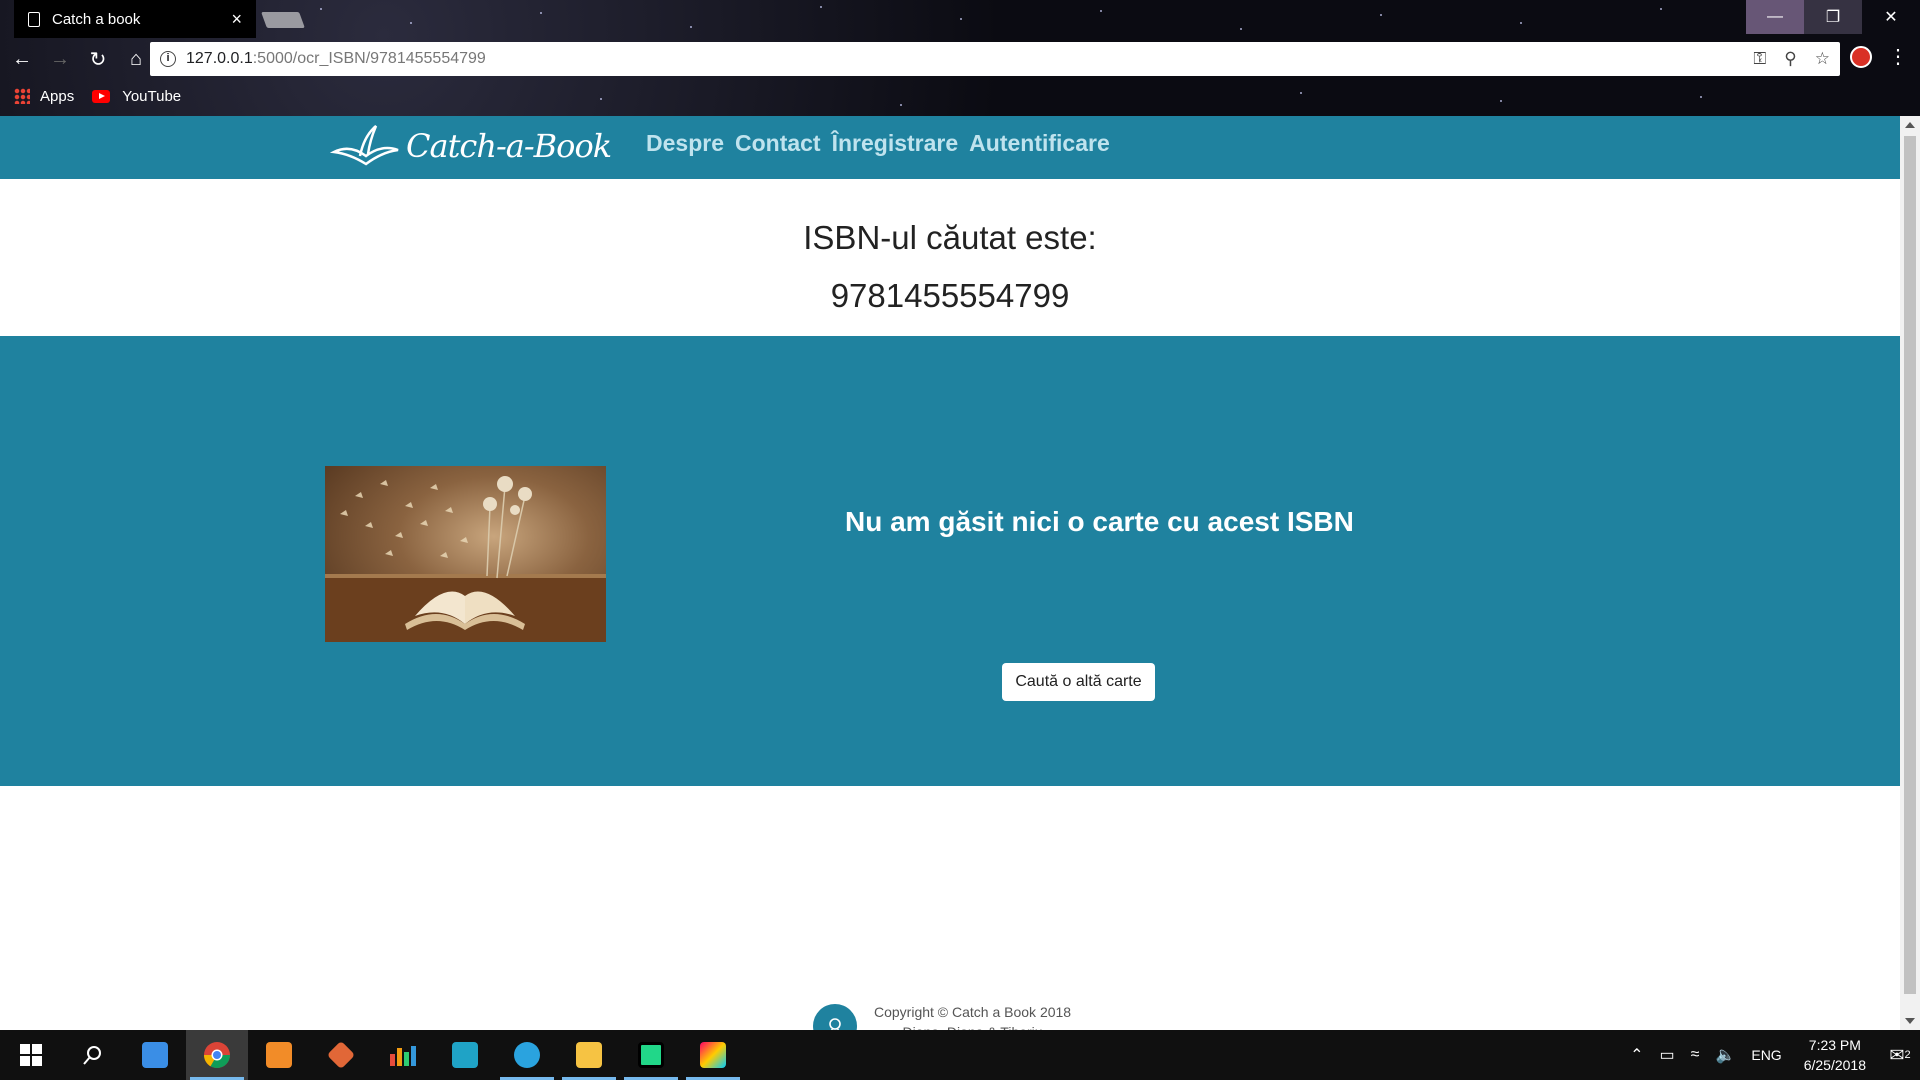  What do you see at coordinates (1861, 57) in the screenshot?
I see `extension-icon` at bounding box center [1861, 57].